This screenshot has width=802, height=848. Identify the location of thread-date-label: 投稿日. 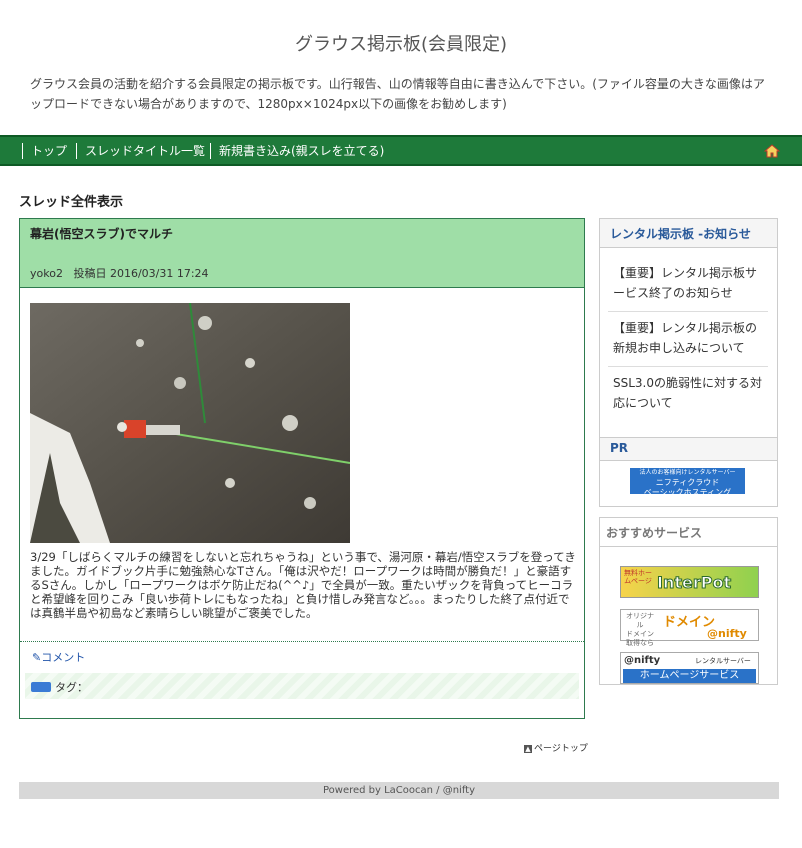
(90, 273).